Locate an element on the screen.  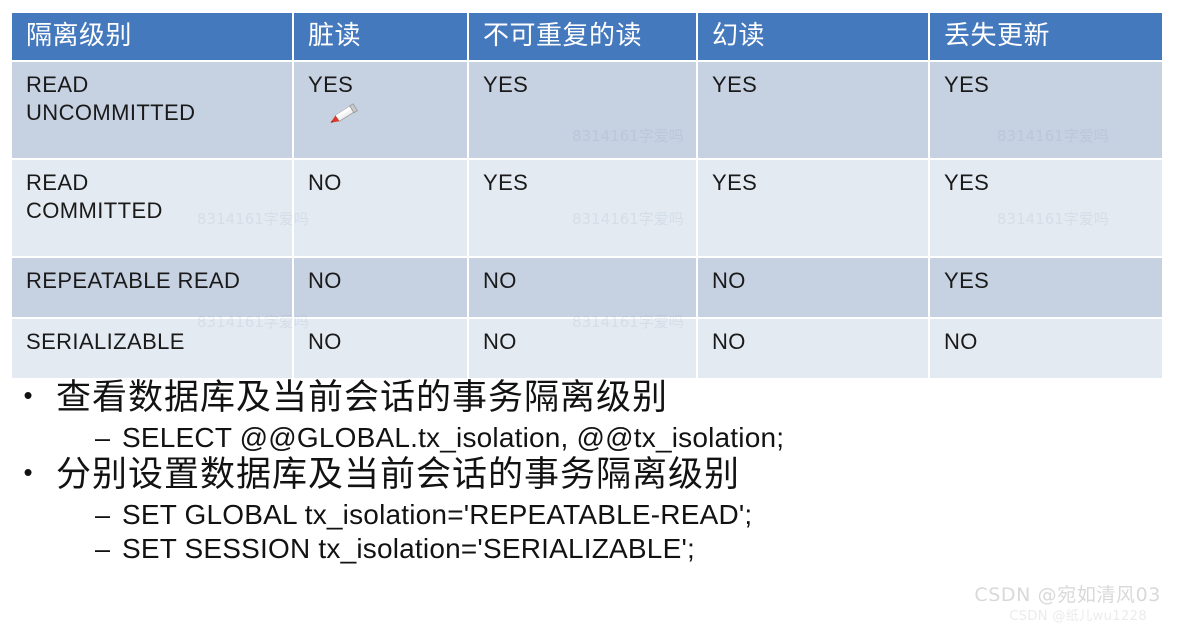
cell-lost-update: NO is located at coordinates (1045, 348).